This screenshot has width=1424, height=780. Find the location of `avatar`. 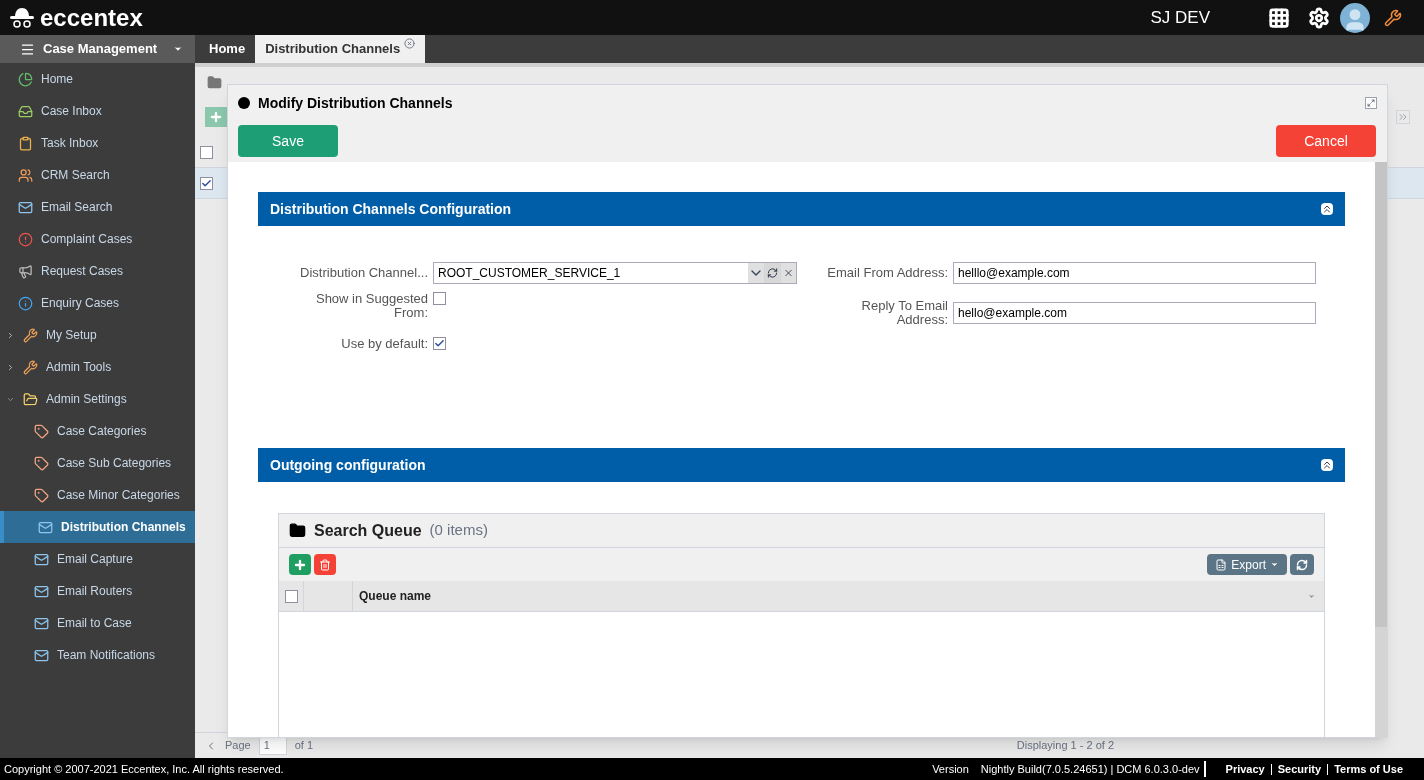

avatar is located at coordinates (1355, 17).